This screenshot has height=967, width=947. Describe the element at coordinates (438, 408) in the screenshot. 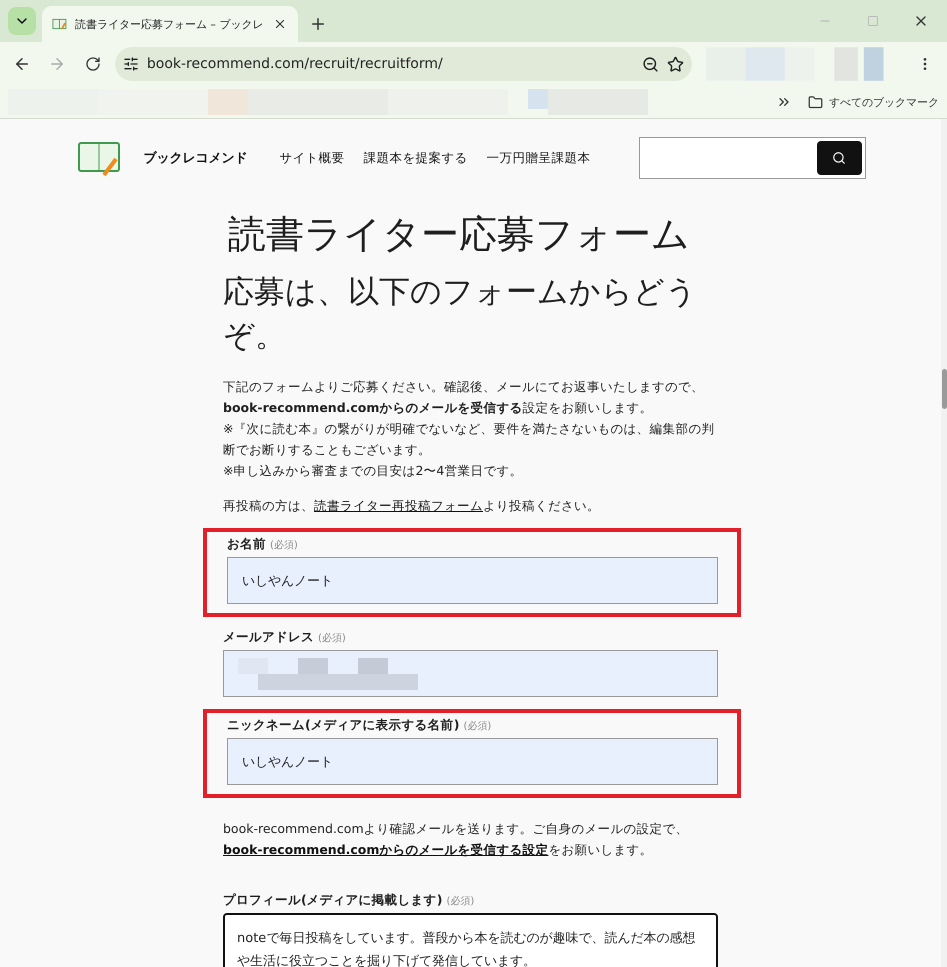

I see `intro-text: book-recommend.comからのメールを受信する設定をお願いします。` at that location.